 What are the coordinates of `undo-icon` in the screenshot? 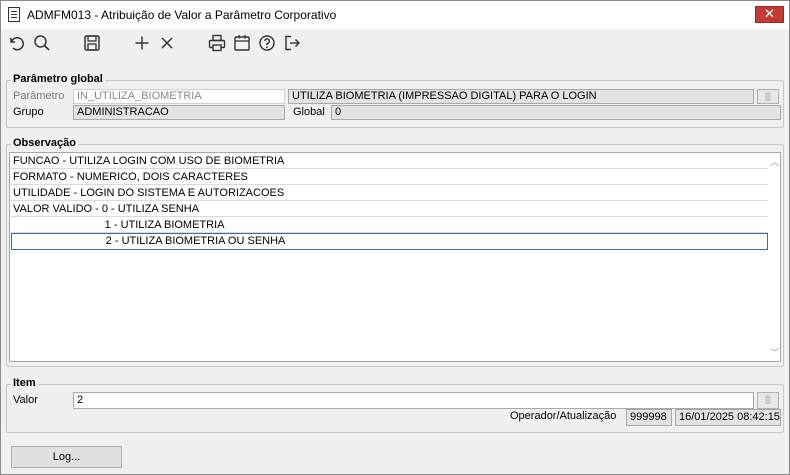 It's located at (16, 43).